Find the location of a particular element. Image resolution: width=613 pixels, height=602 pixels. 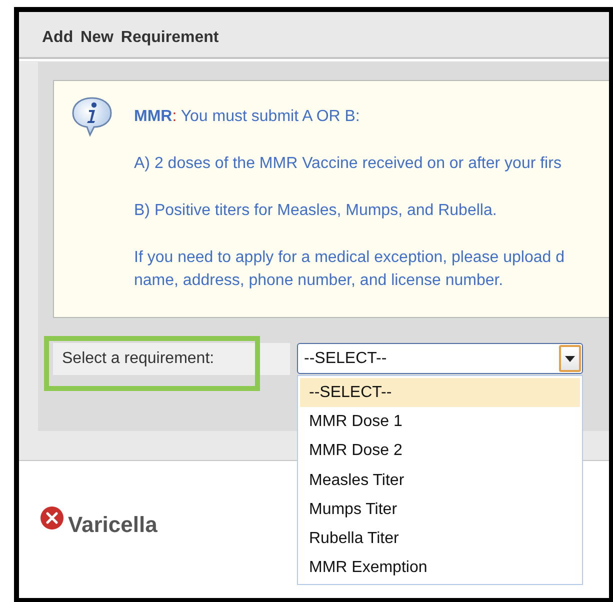

dialog-title: Add New Requirement is located at coordinates (130, 37).